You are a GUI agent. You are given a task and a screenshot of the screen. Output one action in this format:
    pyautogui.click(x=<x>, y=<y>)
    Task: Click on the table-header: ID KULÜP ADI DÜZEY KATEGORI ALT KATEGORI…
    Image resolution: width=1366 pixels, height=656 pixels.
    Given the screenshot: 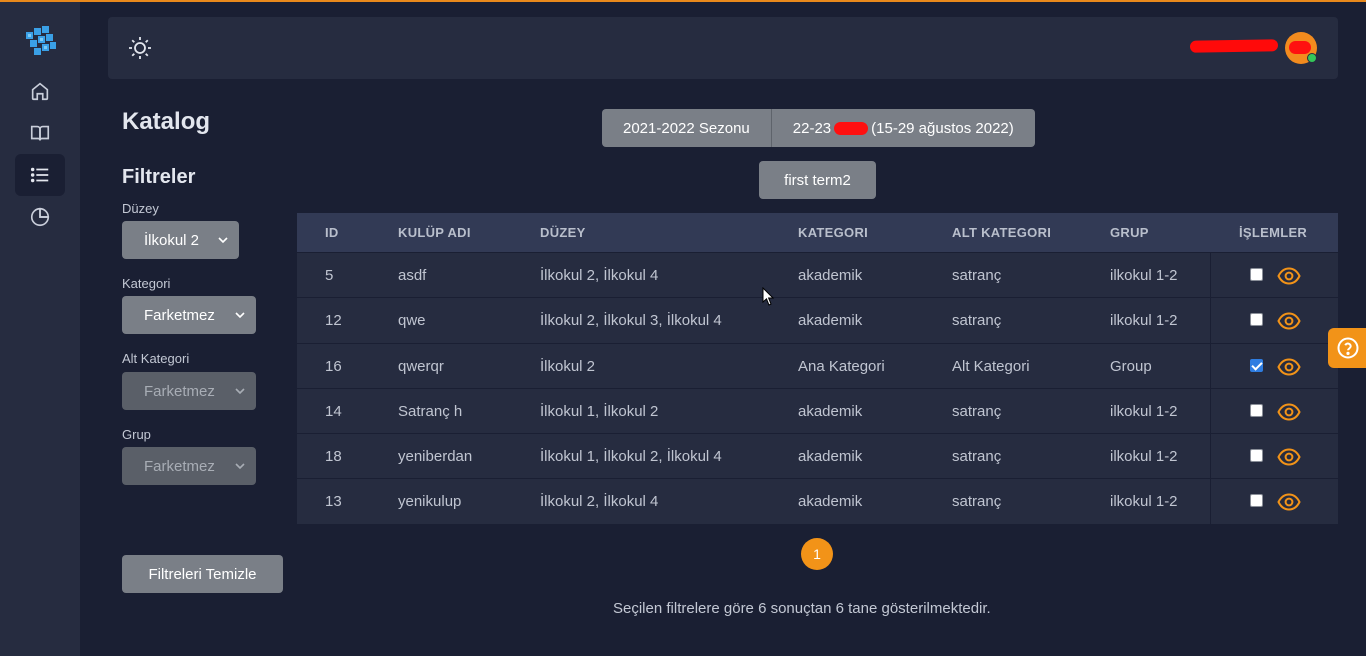 What is the action you would take?
    pyautogui.click(x=817, y=232)
    